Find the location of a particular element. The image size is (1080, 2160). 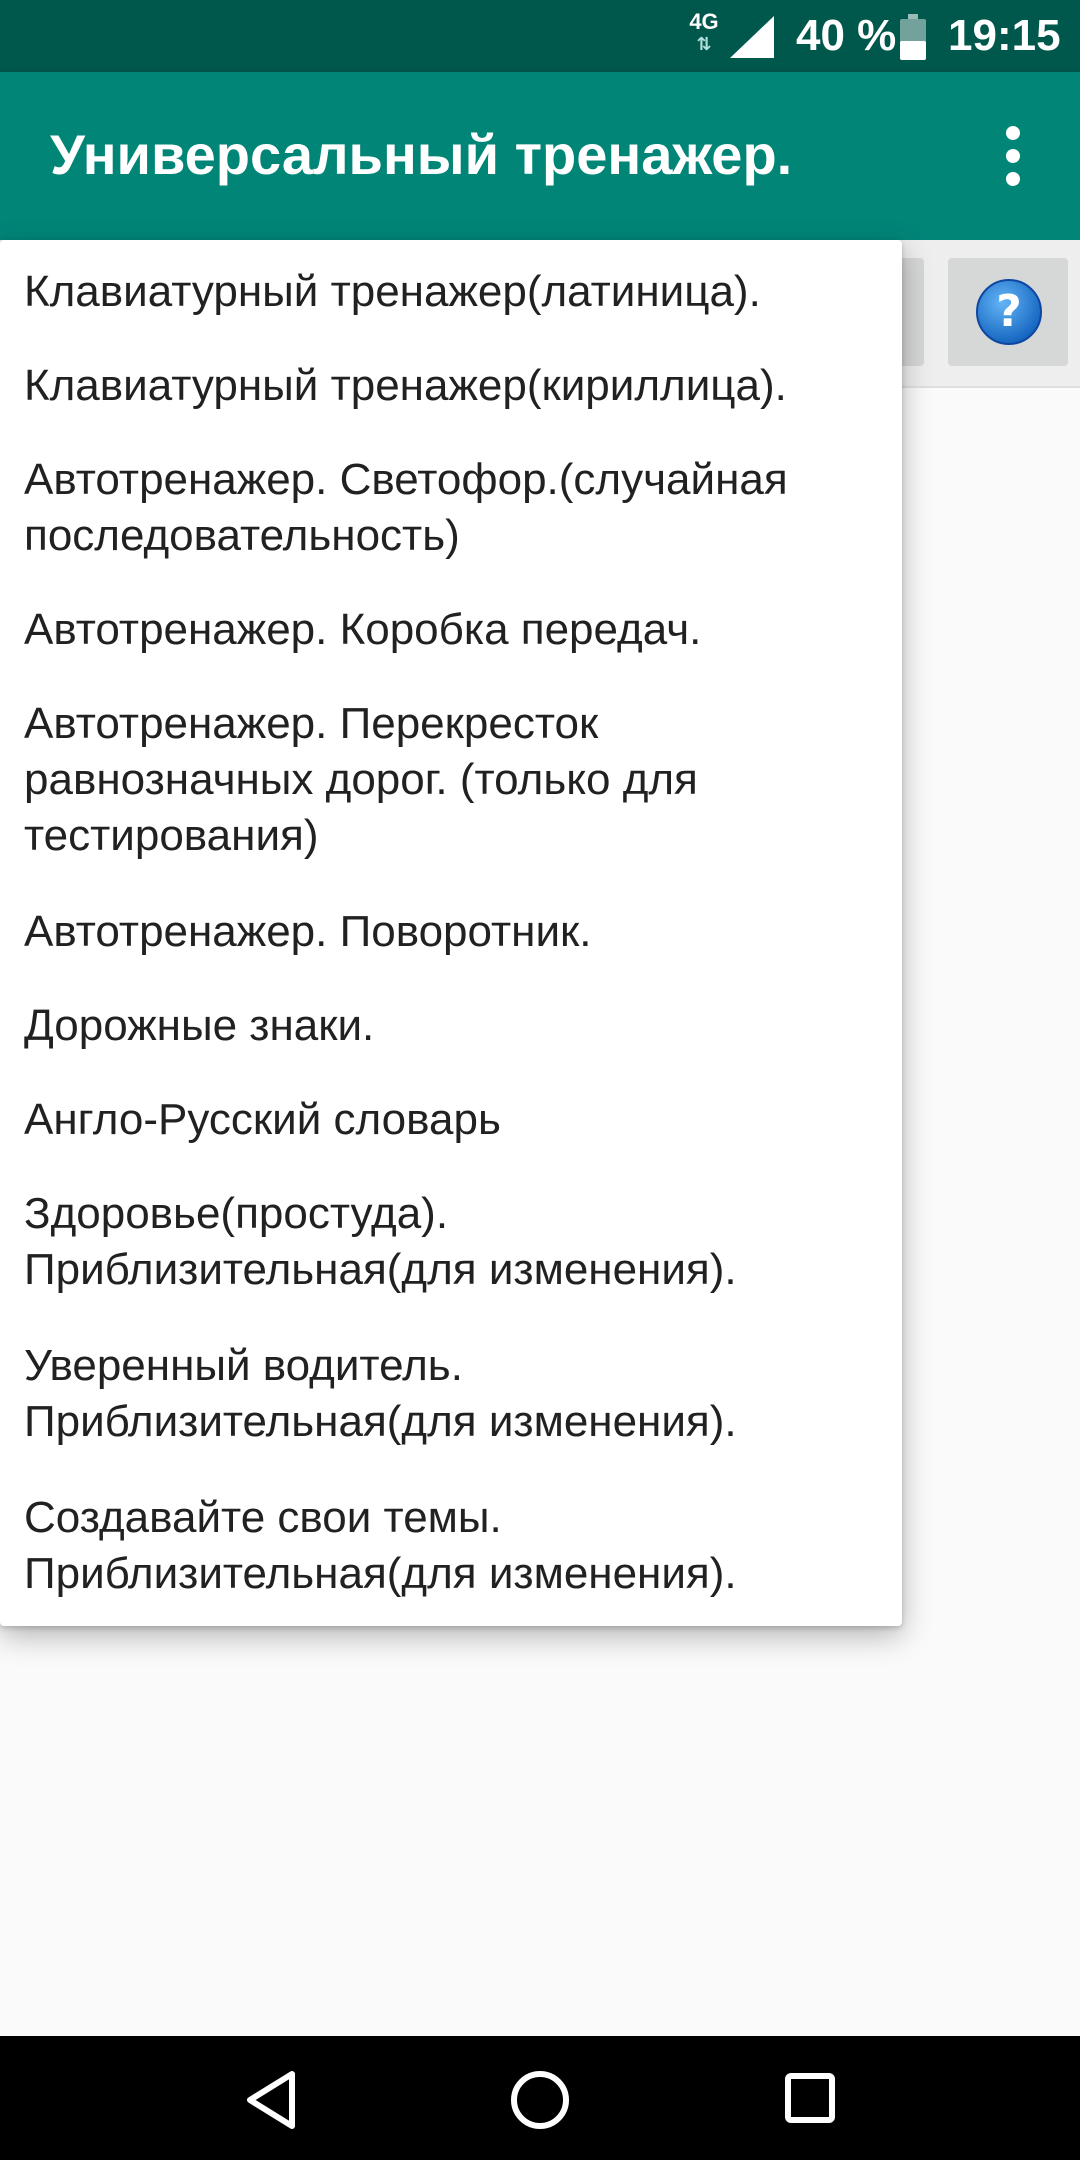

network-indicator: 4G ⇅ is located at coordinates (704, 36).